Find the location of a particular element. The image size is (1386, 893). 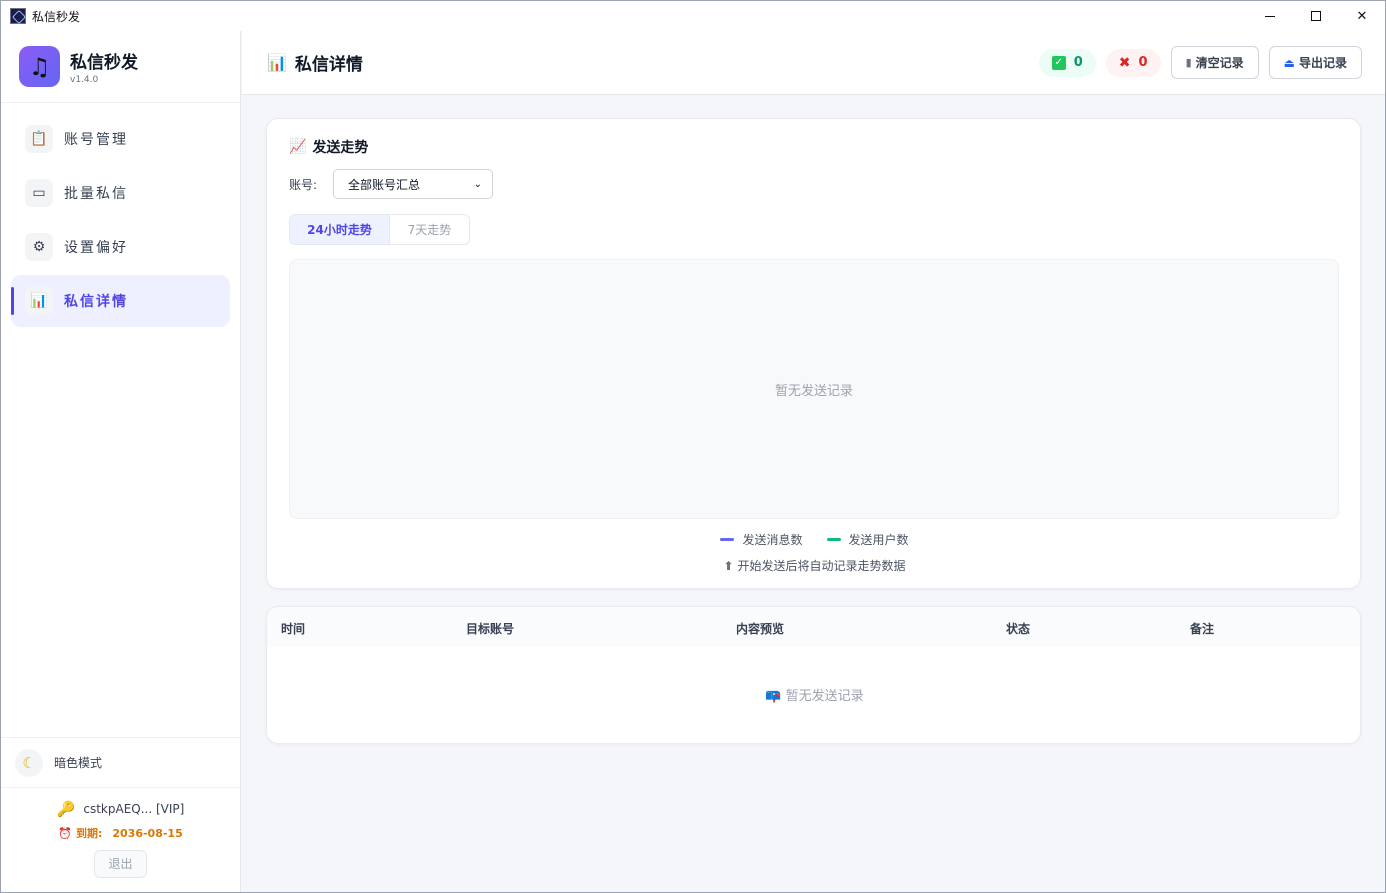

success-count: 0 is located at coordinates (1078, 62).